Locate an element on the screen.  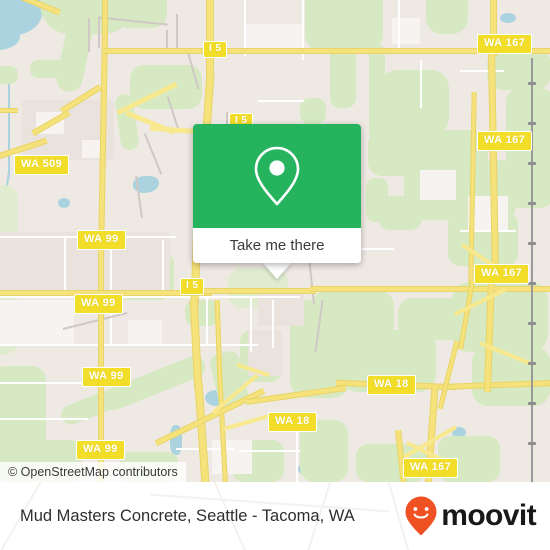
motorway-ramp is located at coordinates (248, 422).